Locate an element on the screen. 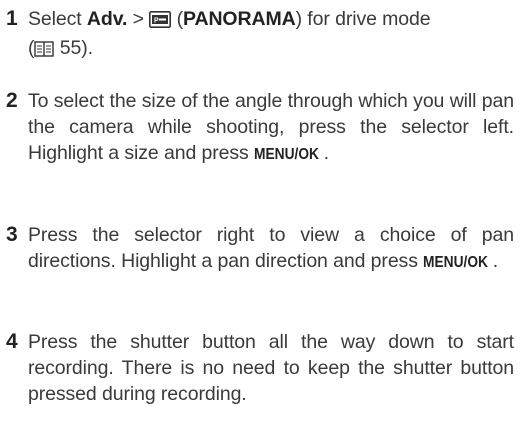  svg-text: P is located at coordinates (156, 21).